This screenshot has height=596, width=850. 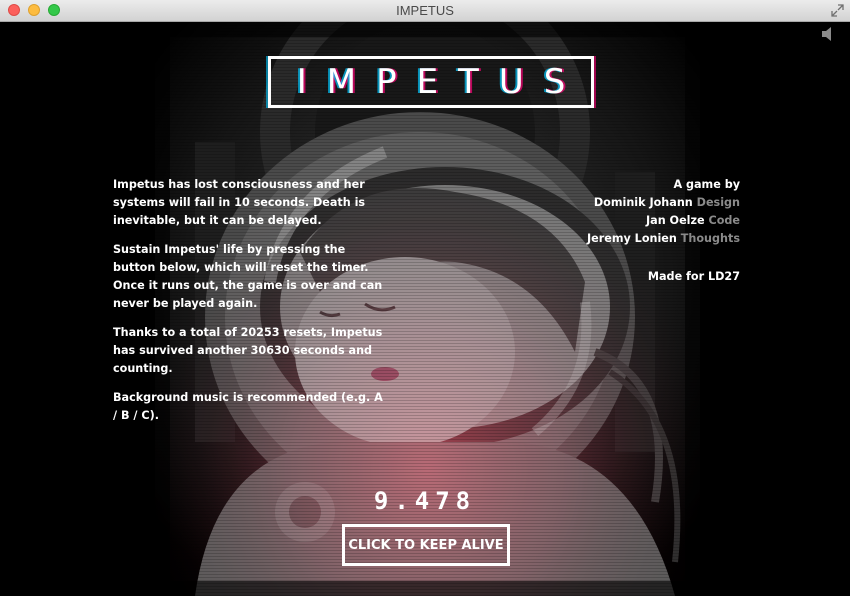 What do you see at coordinates (441, 82) in the screenshot?
I see `logo-text: IMPETUS` at bounding box center [441, 82].